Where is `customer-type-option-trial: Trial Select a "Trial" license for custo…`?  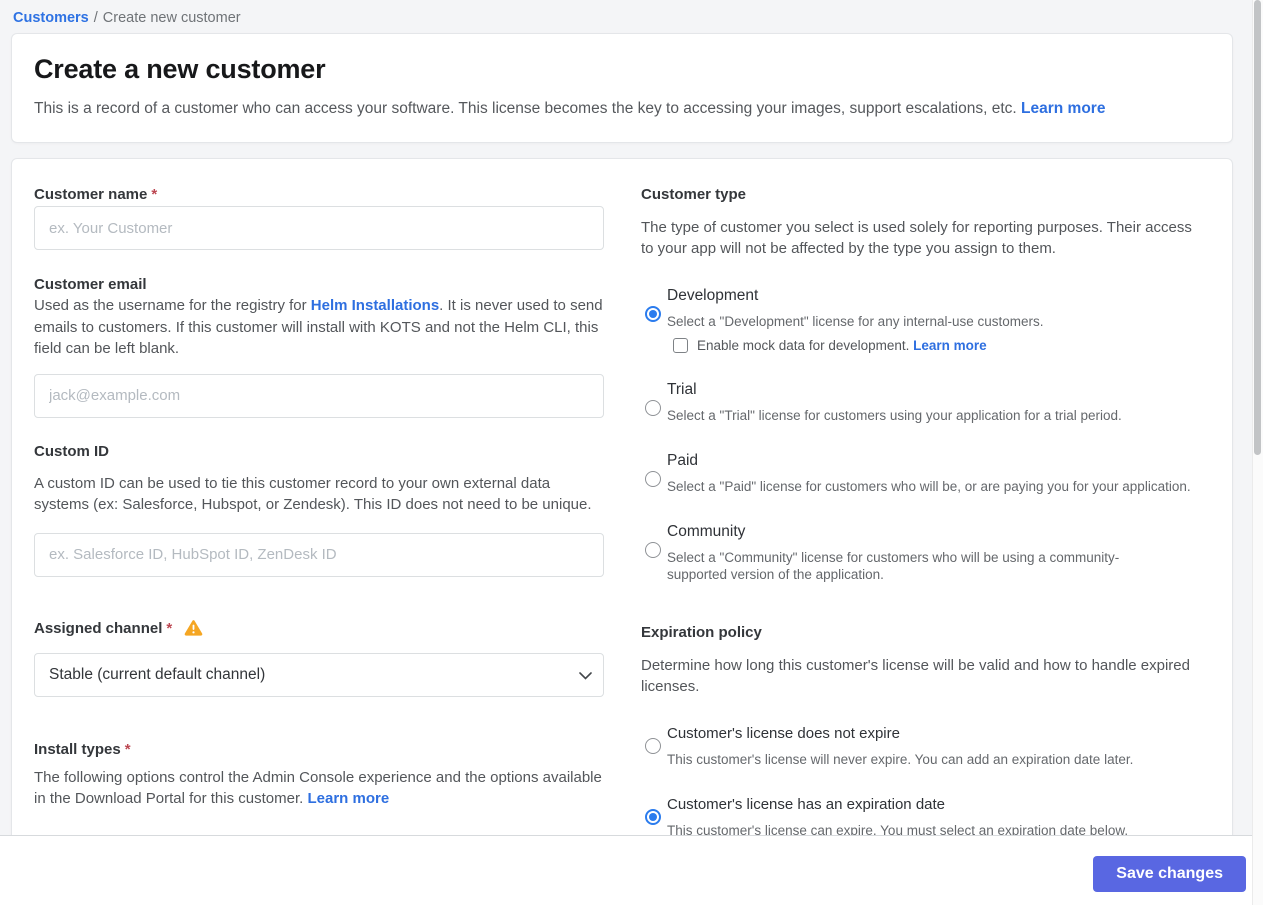
customer-type-option-trial: Trial Select a "Trial" license for custo… is located at coordinates (921, 402).